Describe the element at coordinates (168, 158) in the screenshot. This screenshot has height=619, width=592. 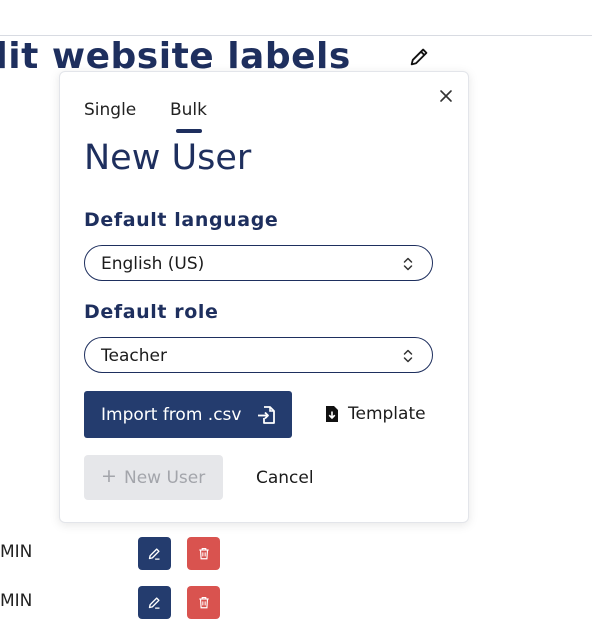
I see `modal-heading: New User` at that location.